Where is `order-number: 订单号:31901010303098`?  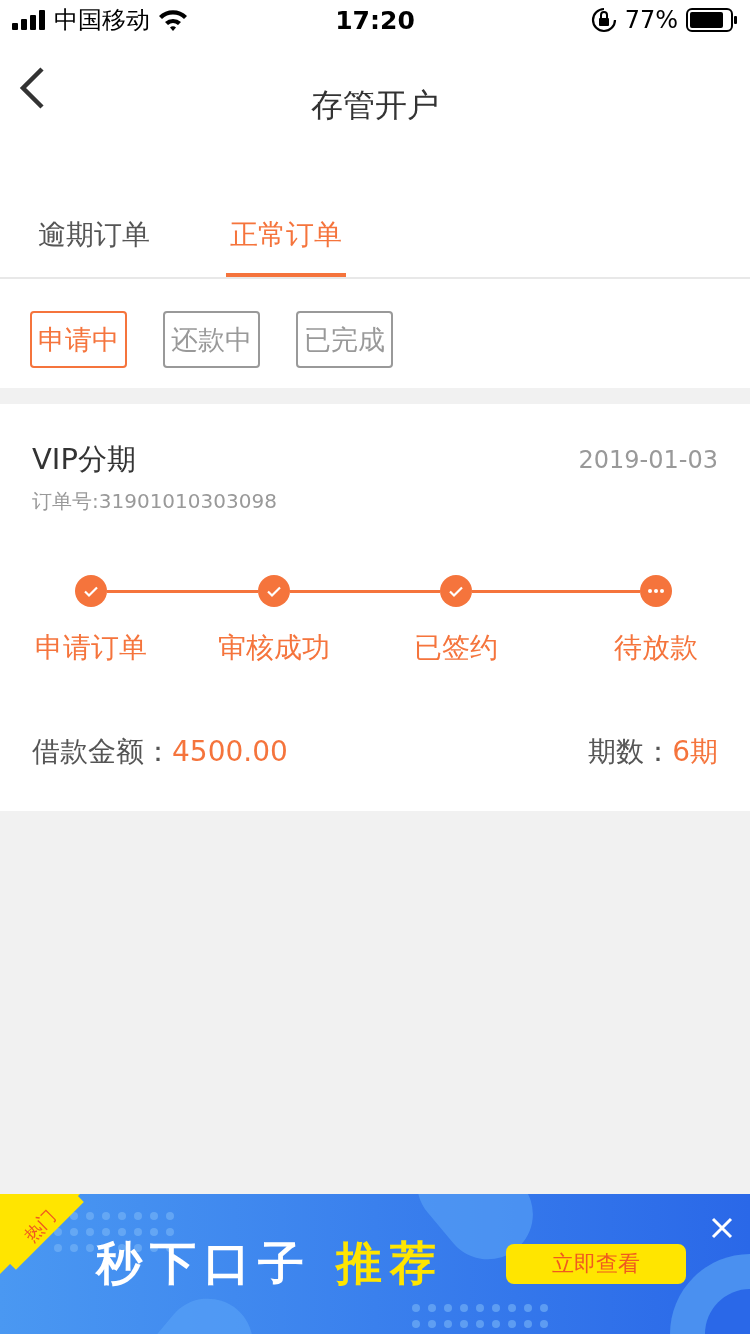
order-number: 订单号:31901010303098 is located at coordinates (155, 501).